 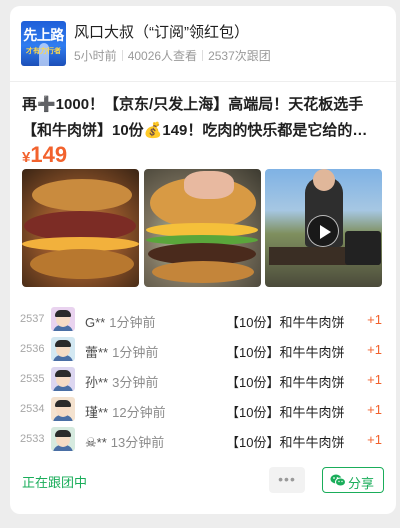 I want to click on order-record-row: 2533 ☠** 13分钟前 【10份】和牛牛肉饼 +1, so click(x=203, y=440).